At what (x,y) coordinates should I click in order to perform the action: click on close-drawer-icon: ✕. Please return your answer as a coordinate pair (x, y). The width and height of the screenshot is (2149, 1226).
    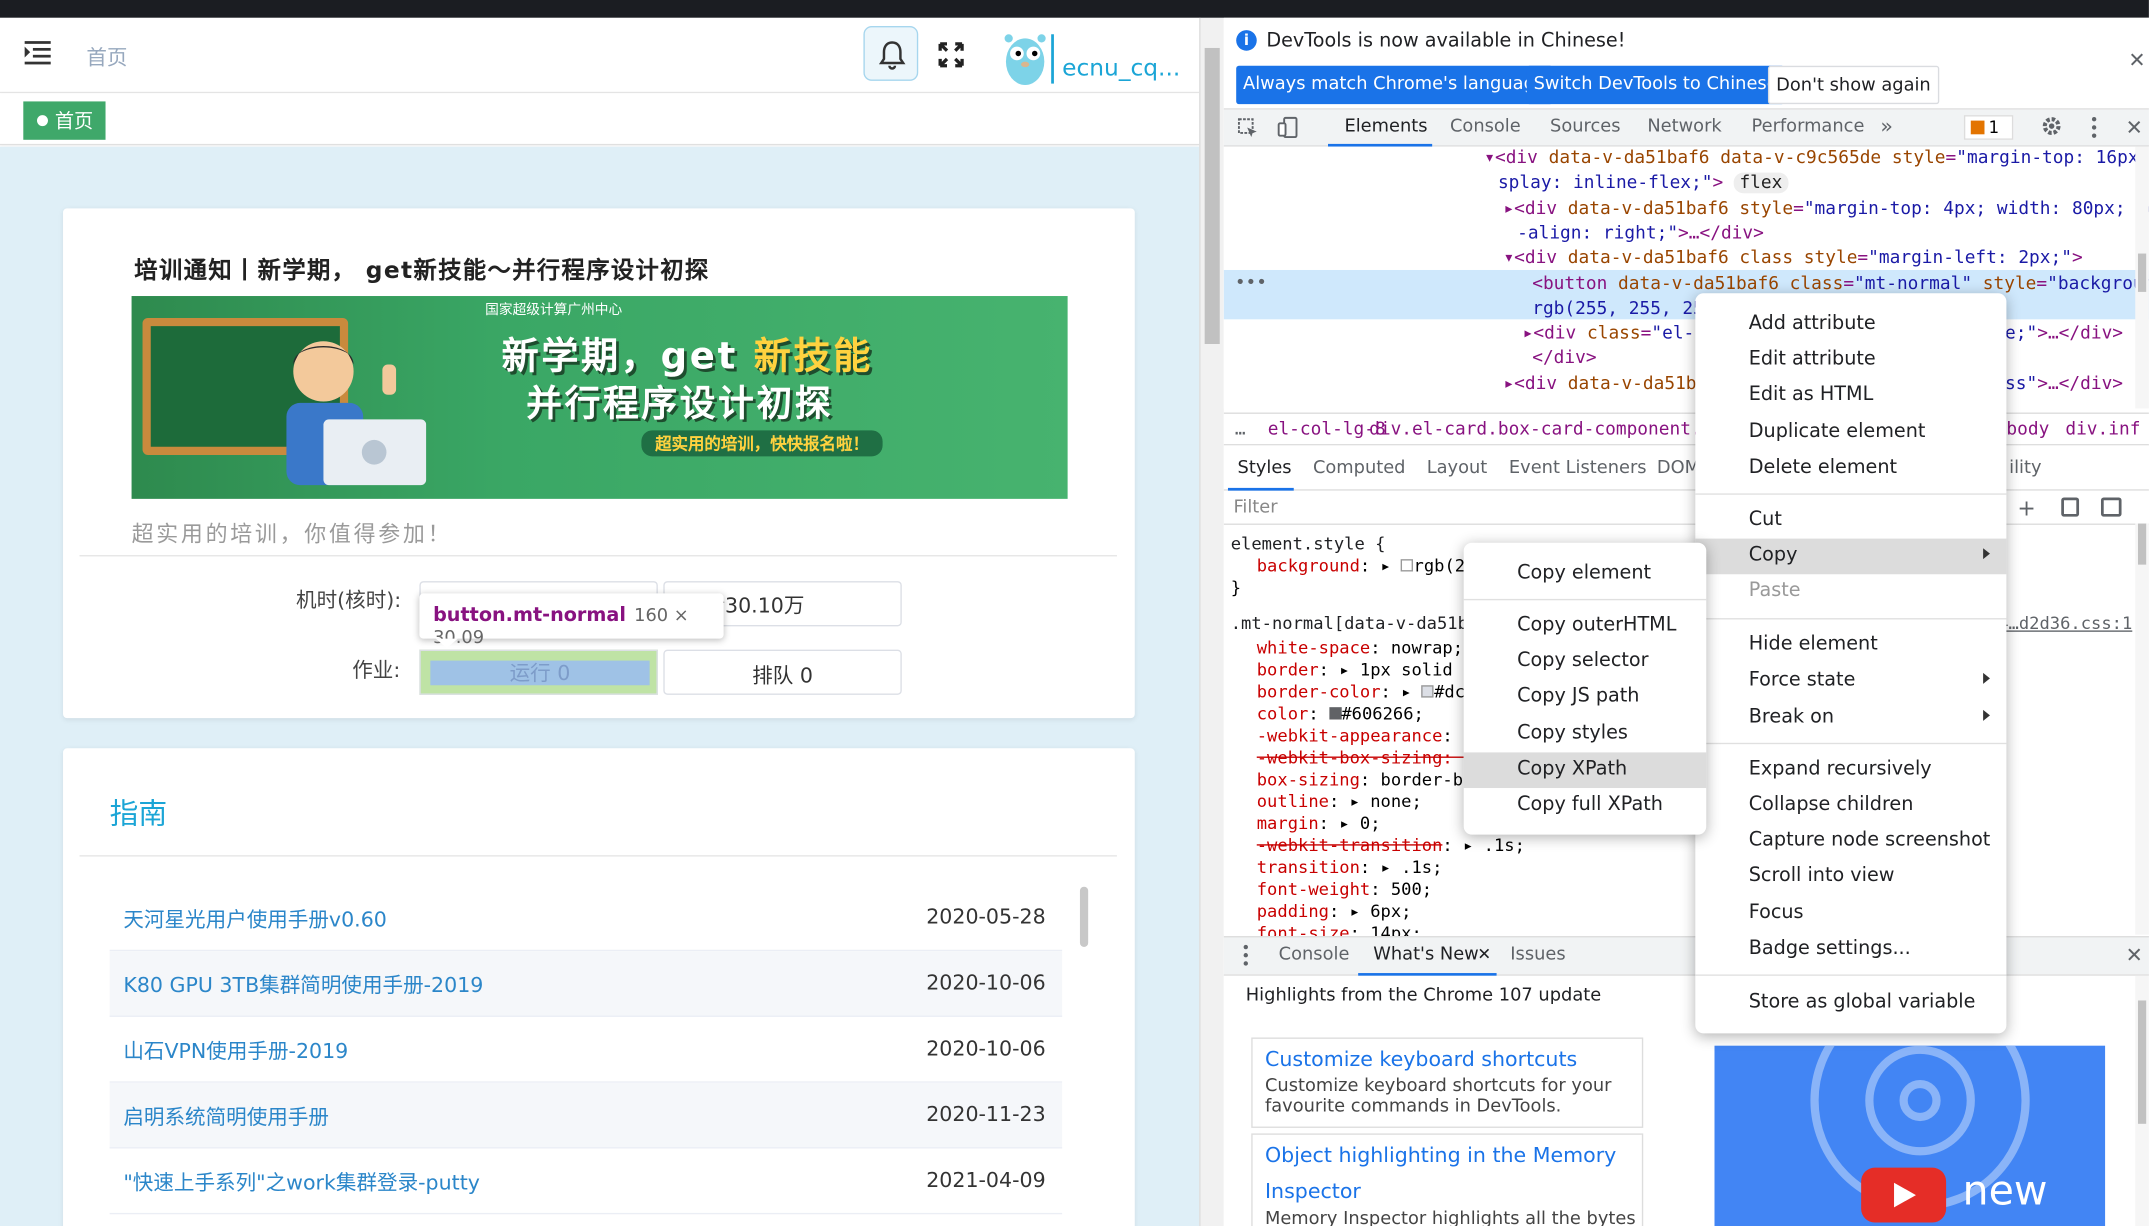
    Looking at the image, I should click on (2134, 955).